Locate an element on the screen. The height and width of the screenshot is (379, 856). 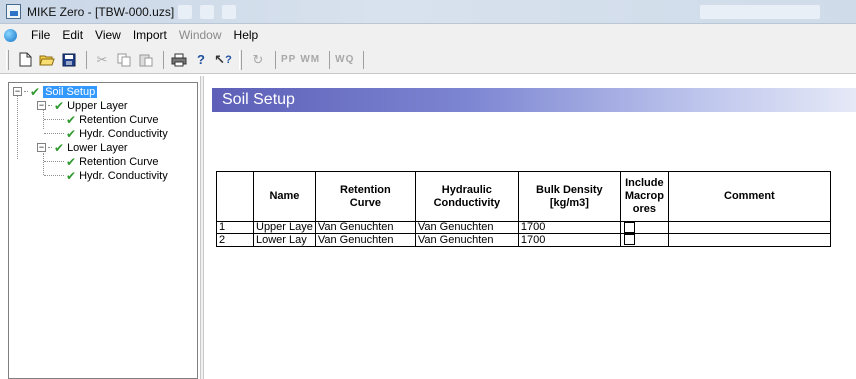
context-help-icon: ↖? is located at coordinates (223, 60).